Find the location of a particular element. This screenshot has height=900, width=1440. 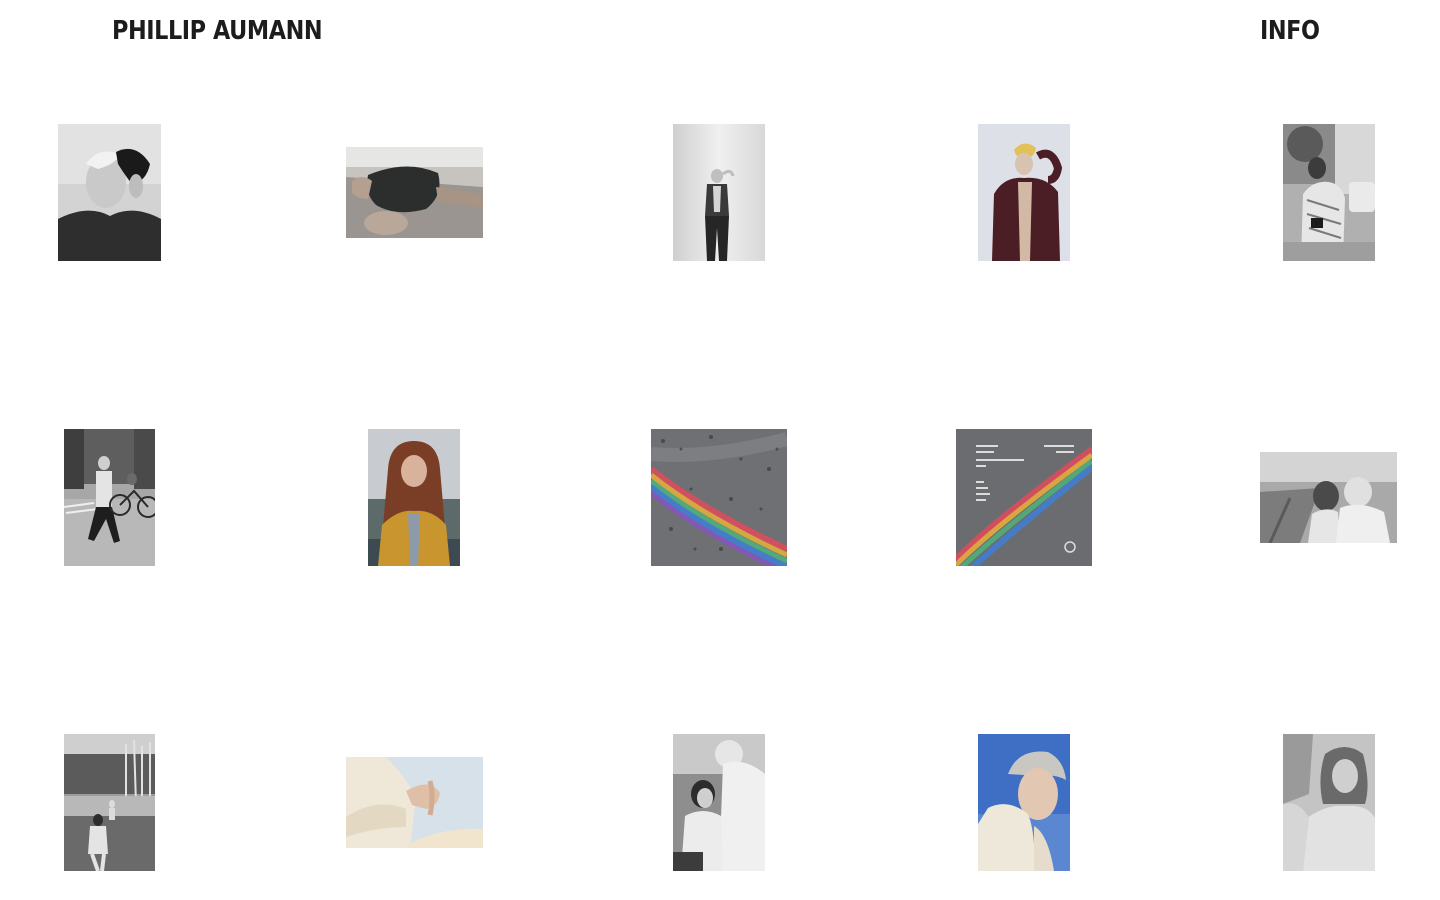

gallery-photo-blue-sky-turtleneck is located at coordinates (1024, 802).